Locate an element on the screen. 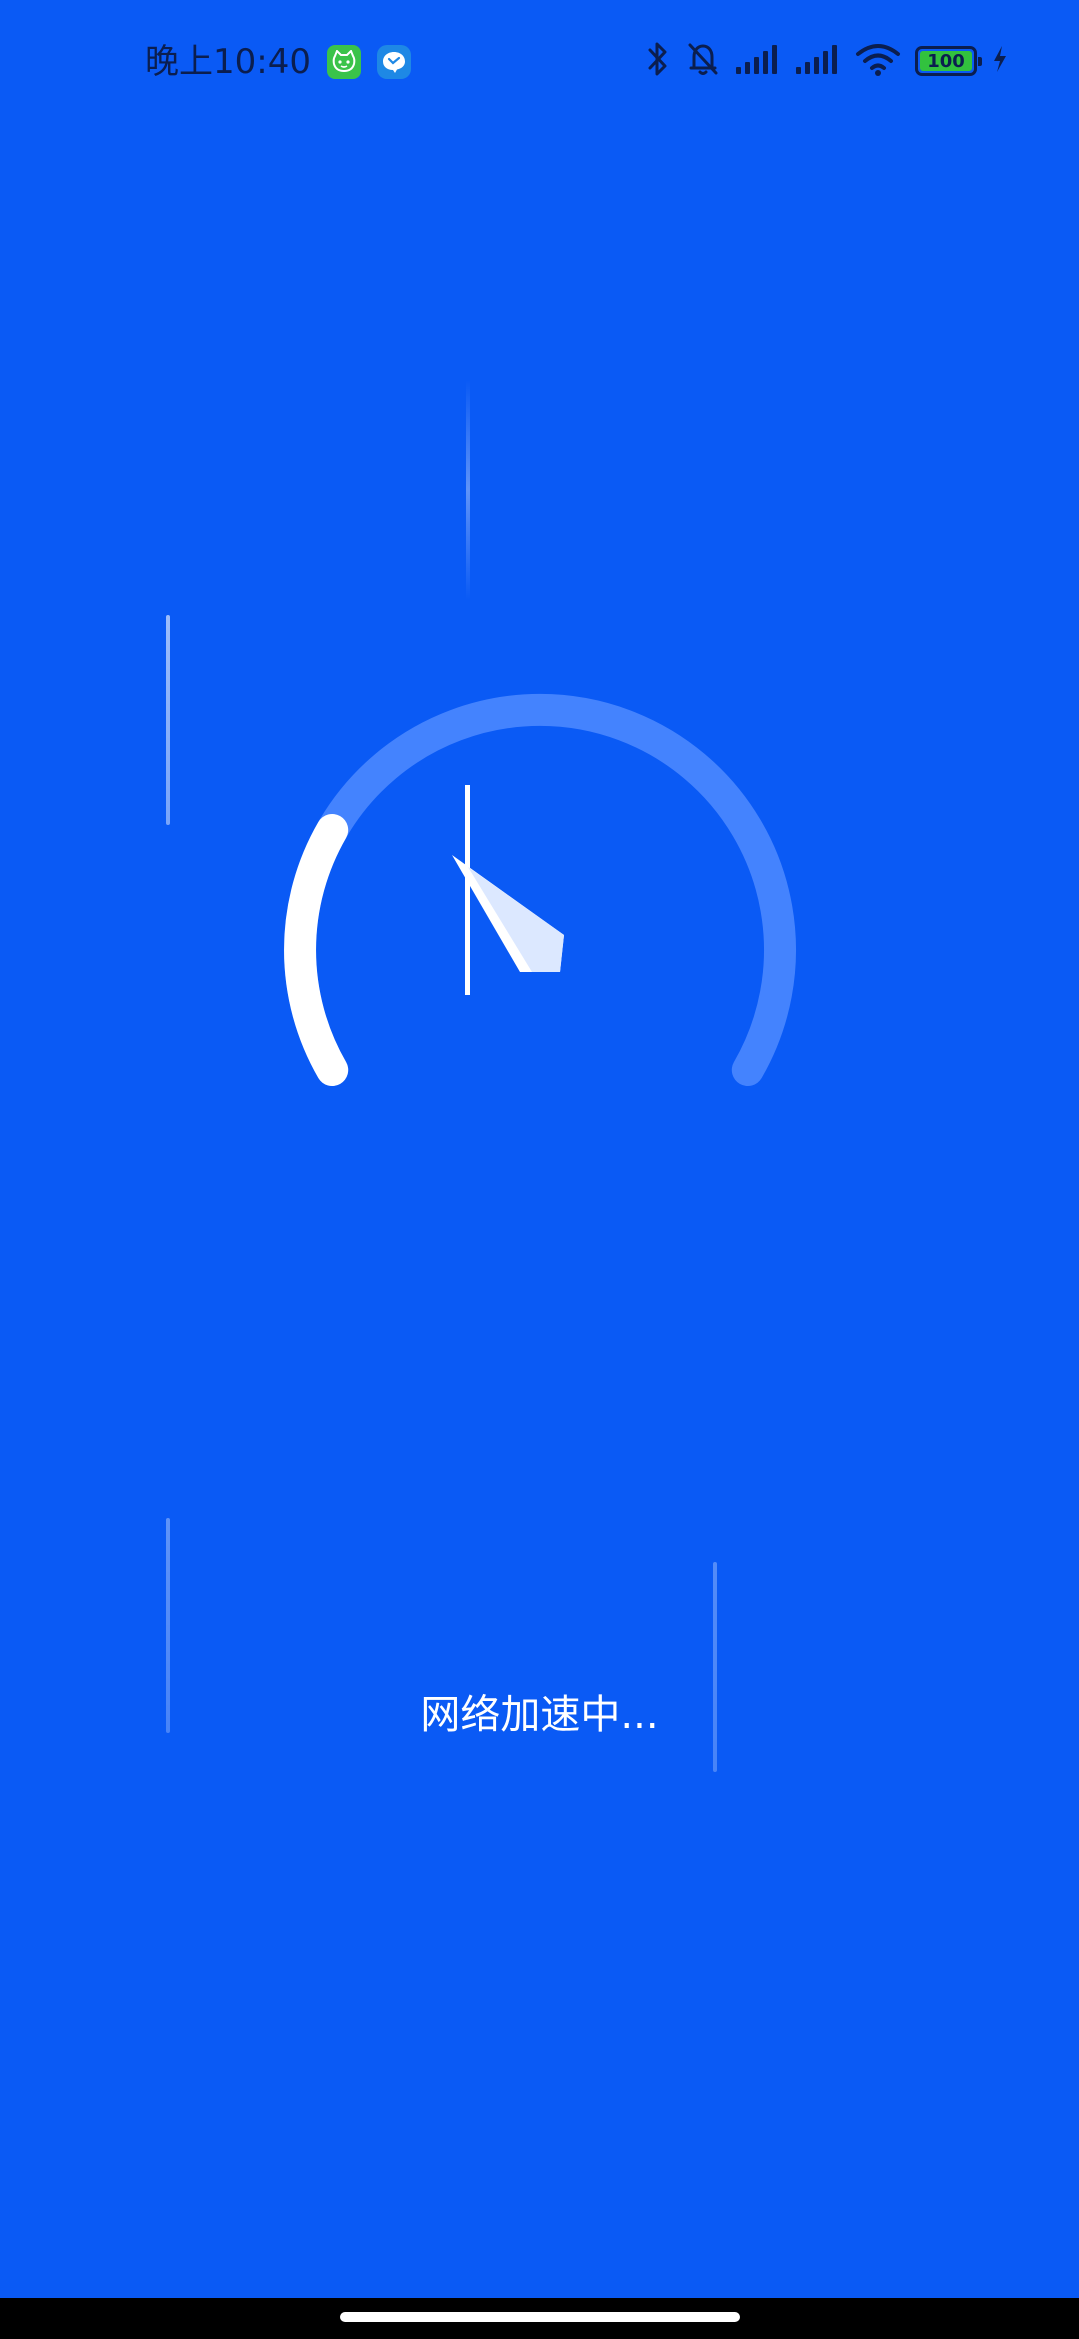 Image resolution: width=1079 pixels, height=2339 pixels. home-indicator is located at coordinates (540, 2317).